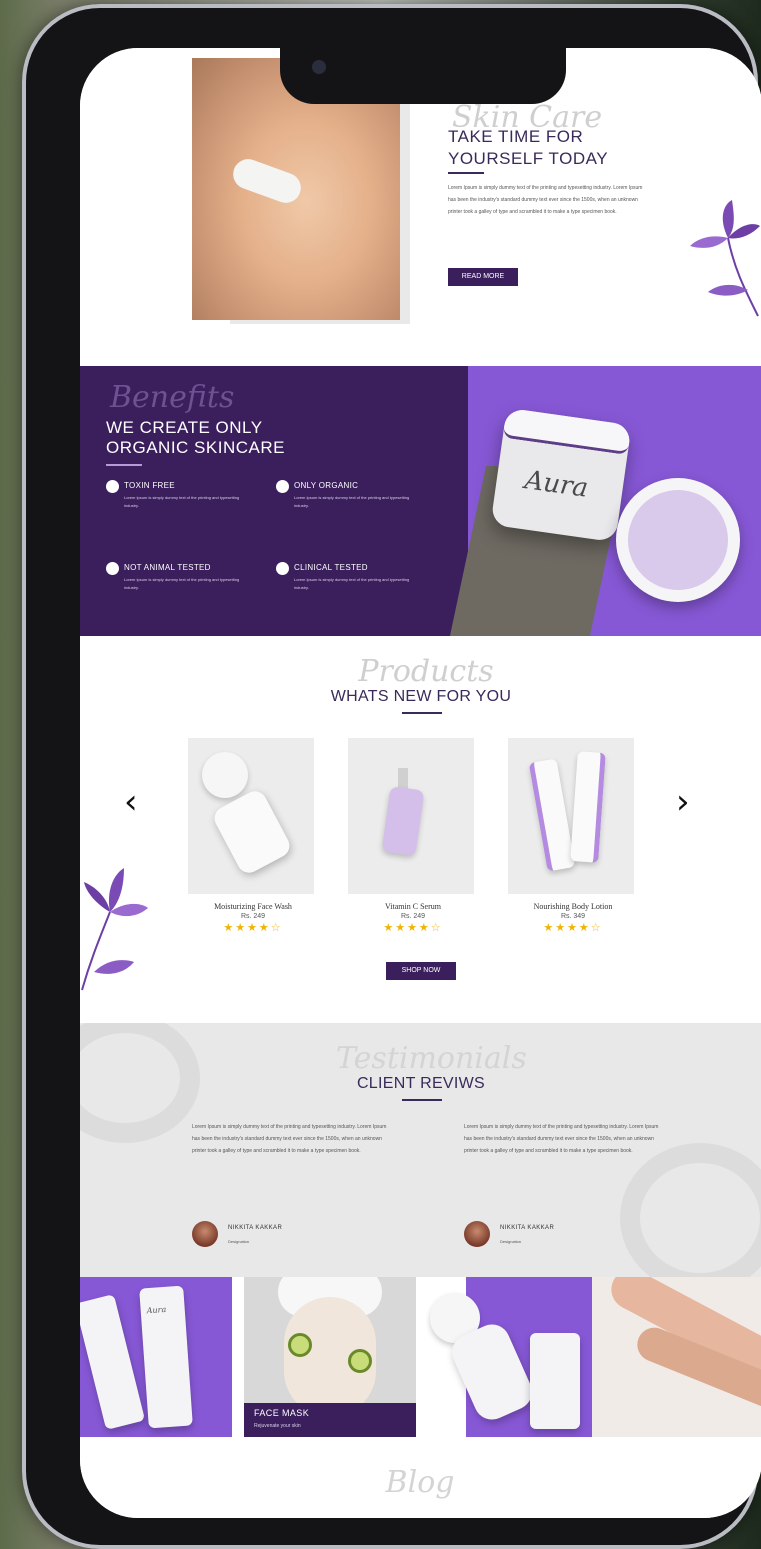 The width and height of the screenshot is (761, 1549). Describe the element at coordinates (573, 916) in the screenshot. I see `product-price: Rs. 349` at that location.